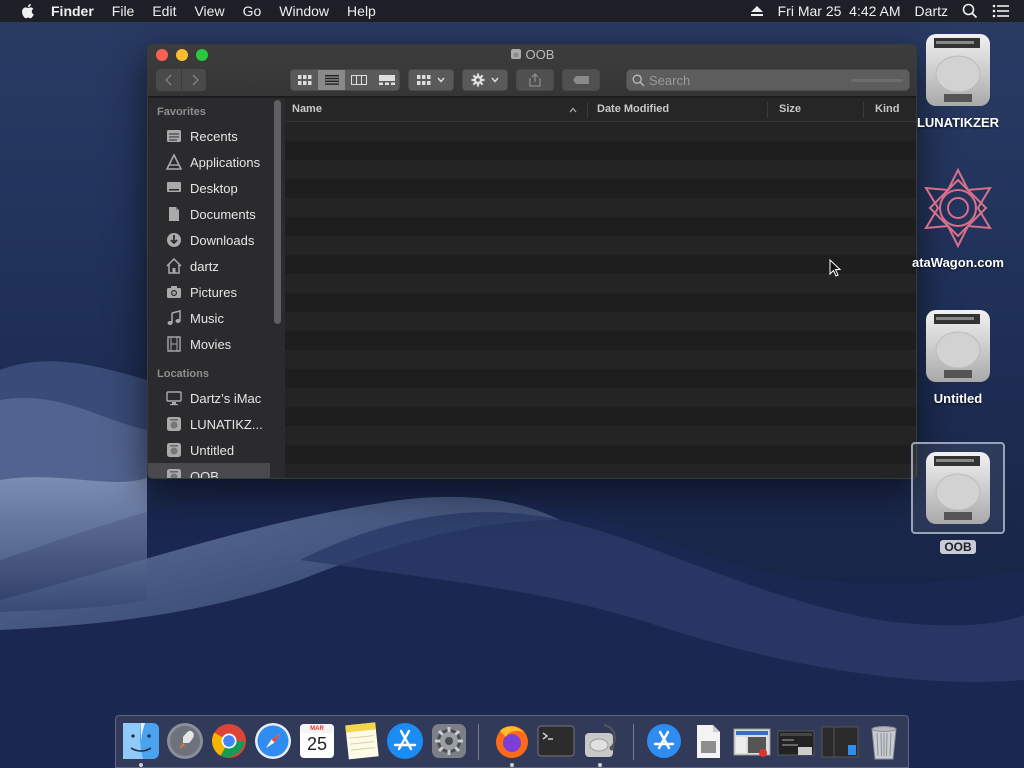  What do you see at coordinates (317, 729) in the screenshot?
I see `calendar-month-label: MAR` at bounding box center [317, 729].